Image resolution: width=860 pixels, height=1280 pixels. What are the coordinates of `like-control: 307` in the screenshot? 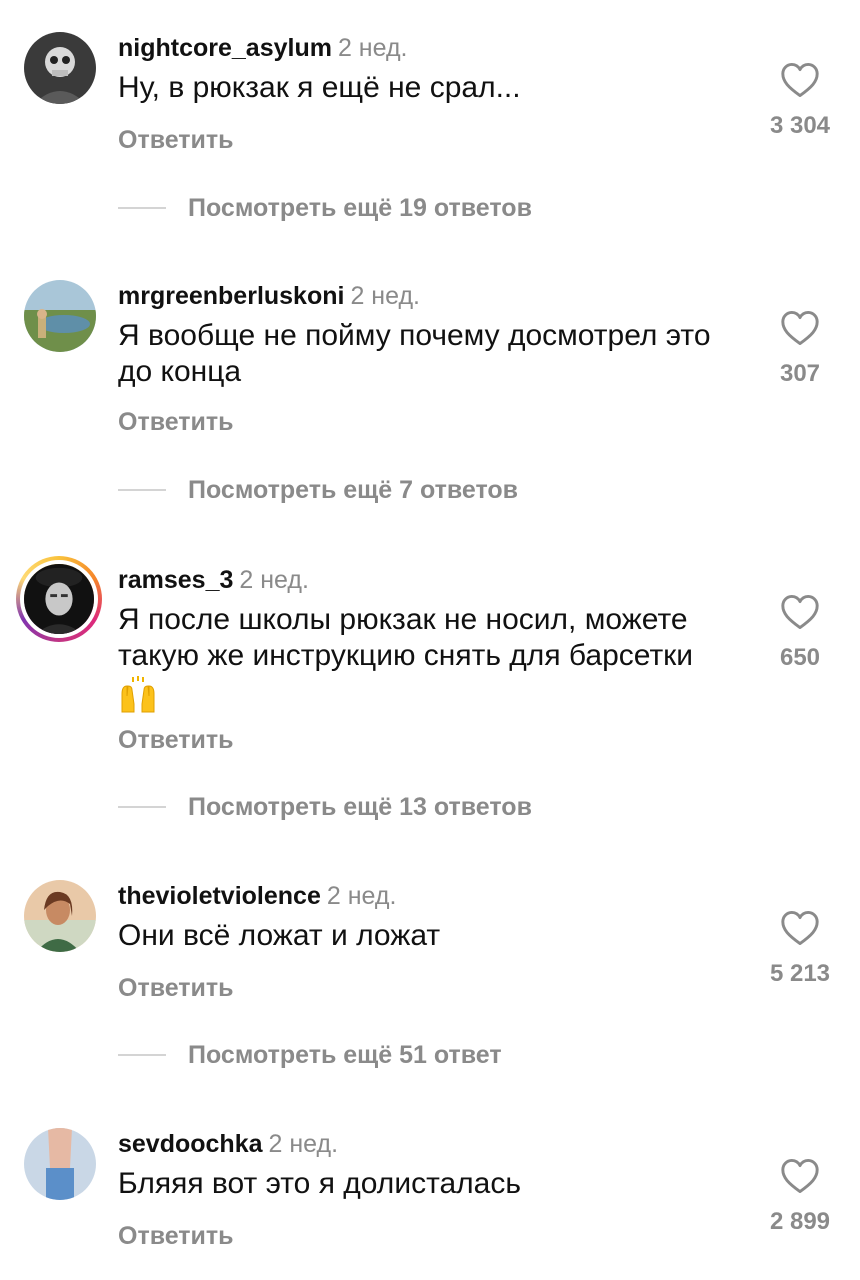 It's located at (800, 349).